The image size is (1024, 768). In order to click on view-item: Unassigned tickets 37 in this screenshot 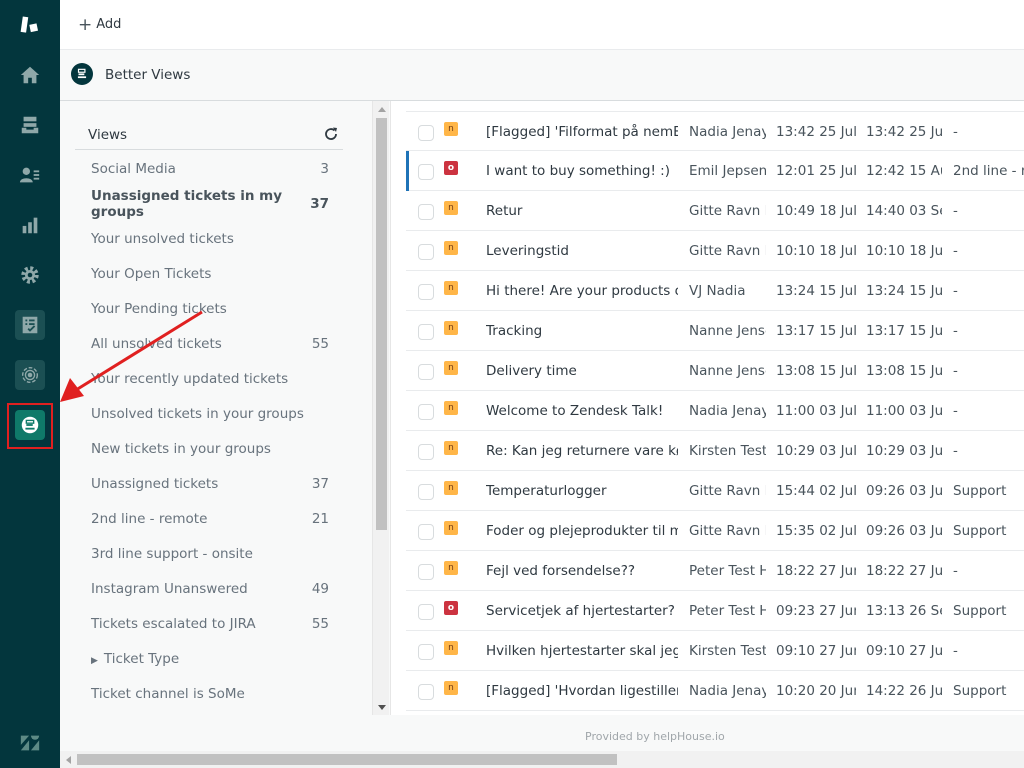, I will do `click(209, 483)`.